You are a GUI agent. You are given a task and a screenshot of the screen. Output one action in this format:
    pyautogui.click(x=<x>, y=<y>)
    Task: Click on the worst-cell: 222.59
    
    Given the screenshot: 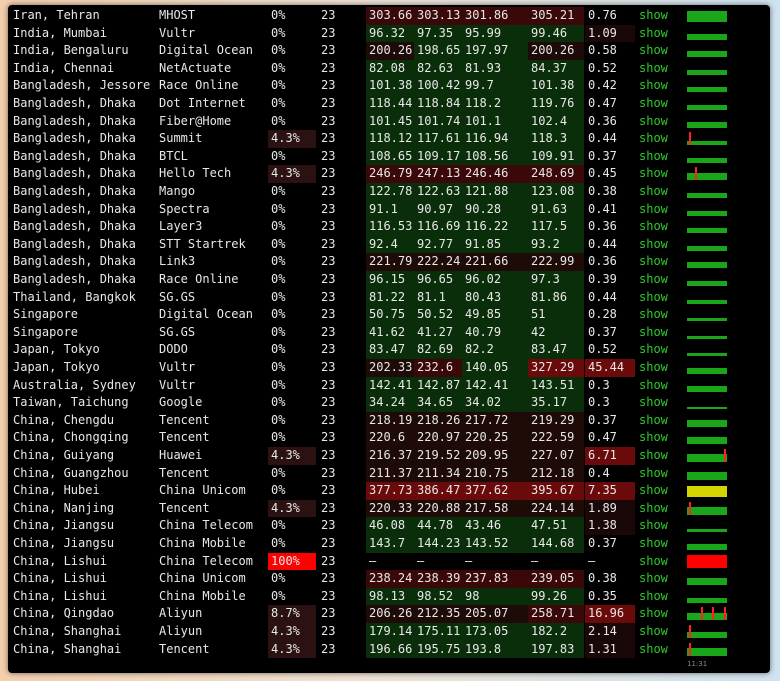 What is the action you would take?
    pyautogui.click(x=556, y=438)
    